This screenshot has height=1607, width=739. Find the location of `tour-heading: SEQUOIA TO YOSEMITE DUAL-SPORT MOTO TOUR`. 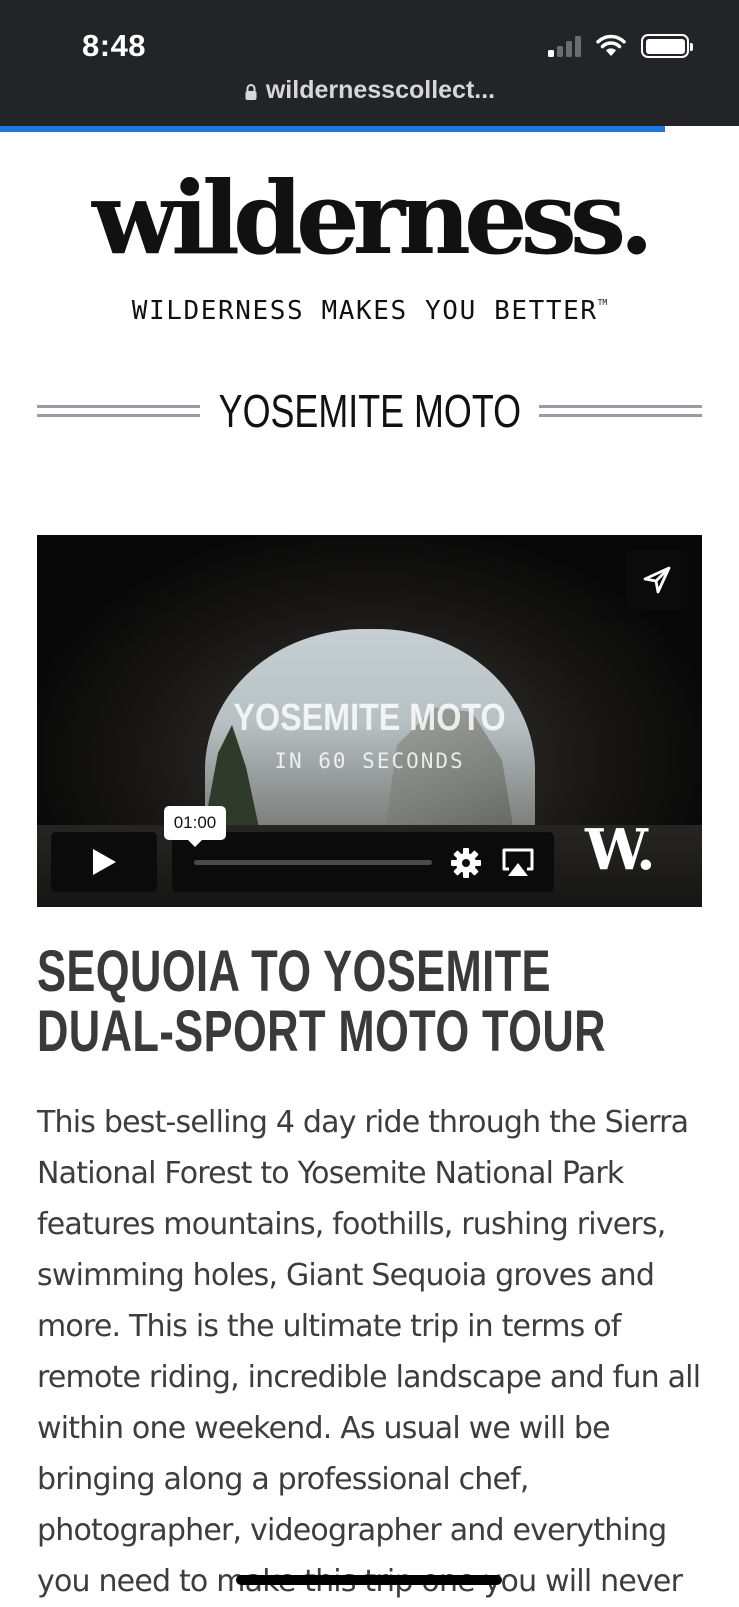

tour-heading: SEQUOIA TO YOSEMITE DUAL-SPORT MOTO TOUR is located at coordinates (321, 1001).